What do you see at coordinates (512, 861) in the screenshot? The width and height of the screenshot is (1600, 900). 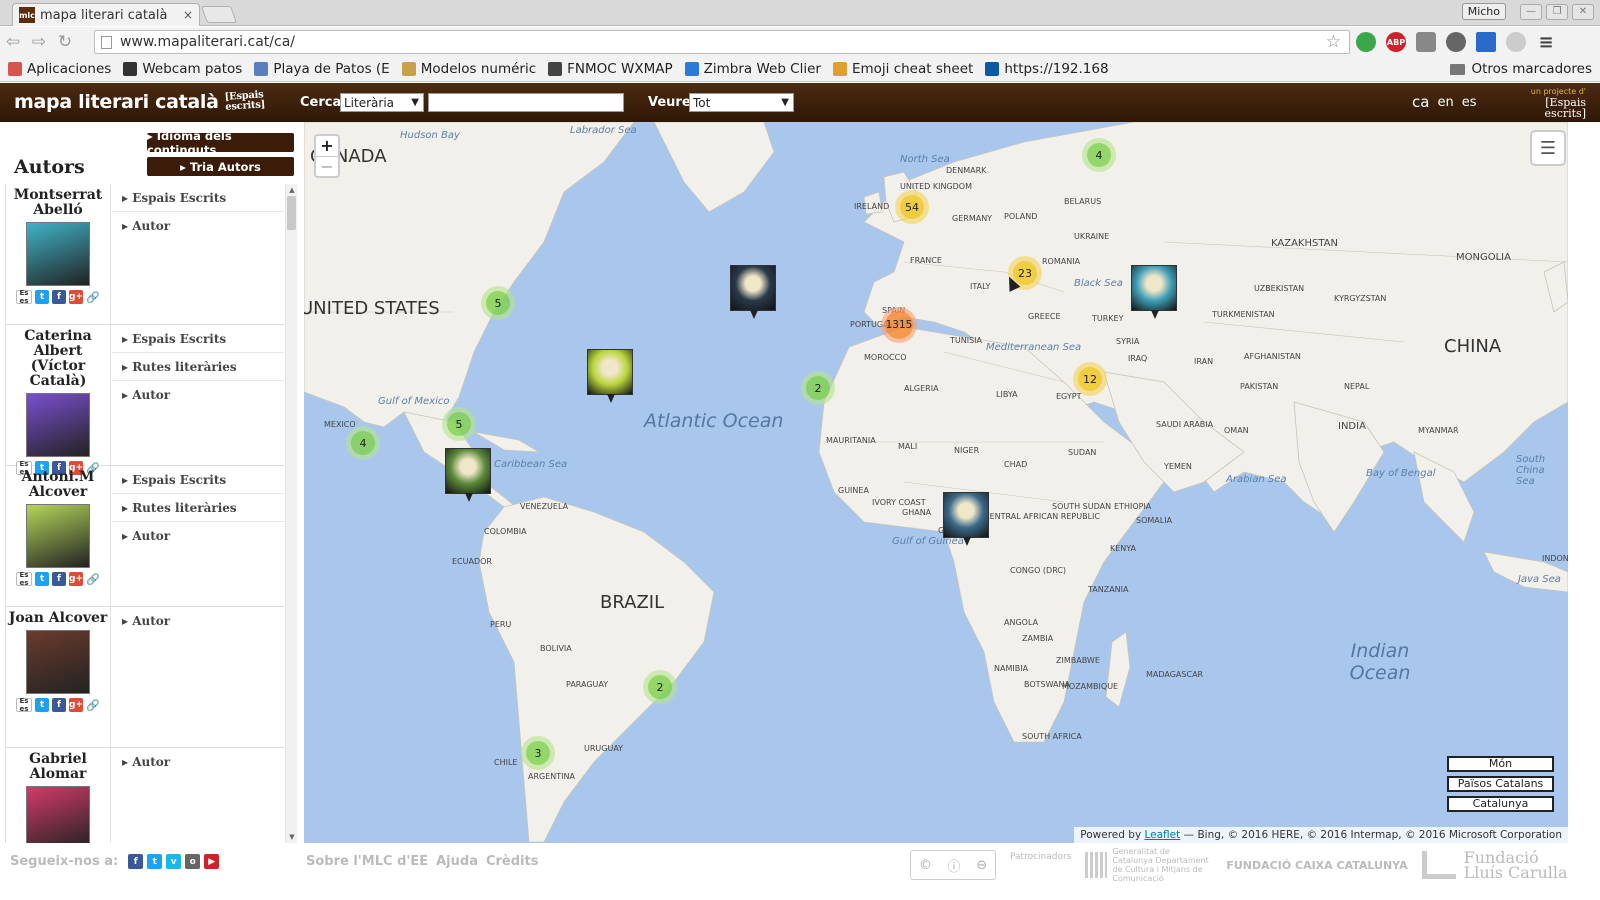 I see `credits-link: Crèdits` at bounding box center [512, 861].